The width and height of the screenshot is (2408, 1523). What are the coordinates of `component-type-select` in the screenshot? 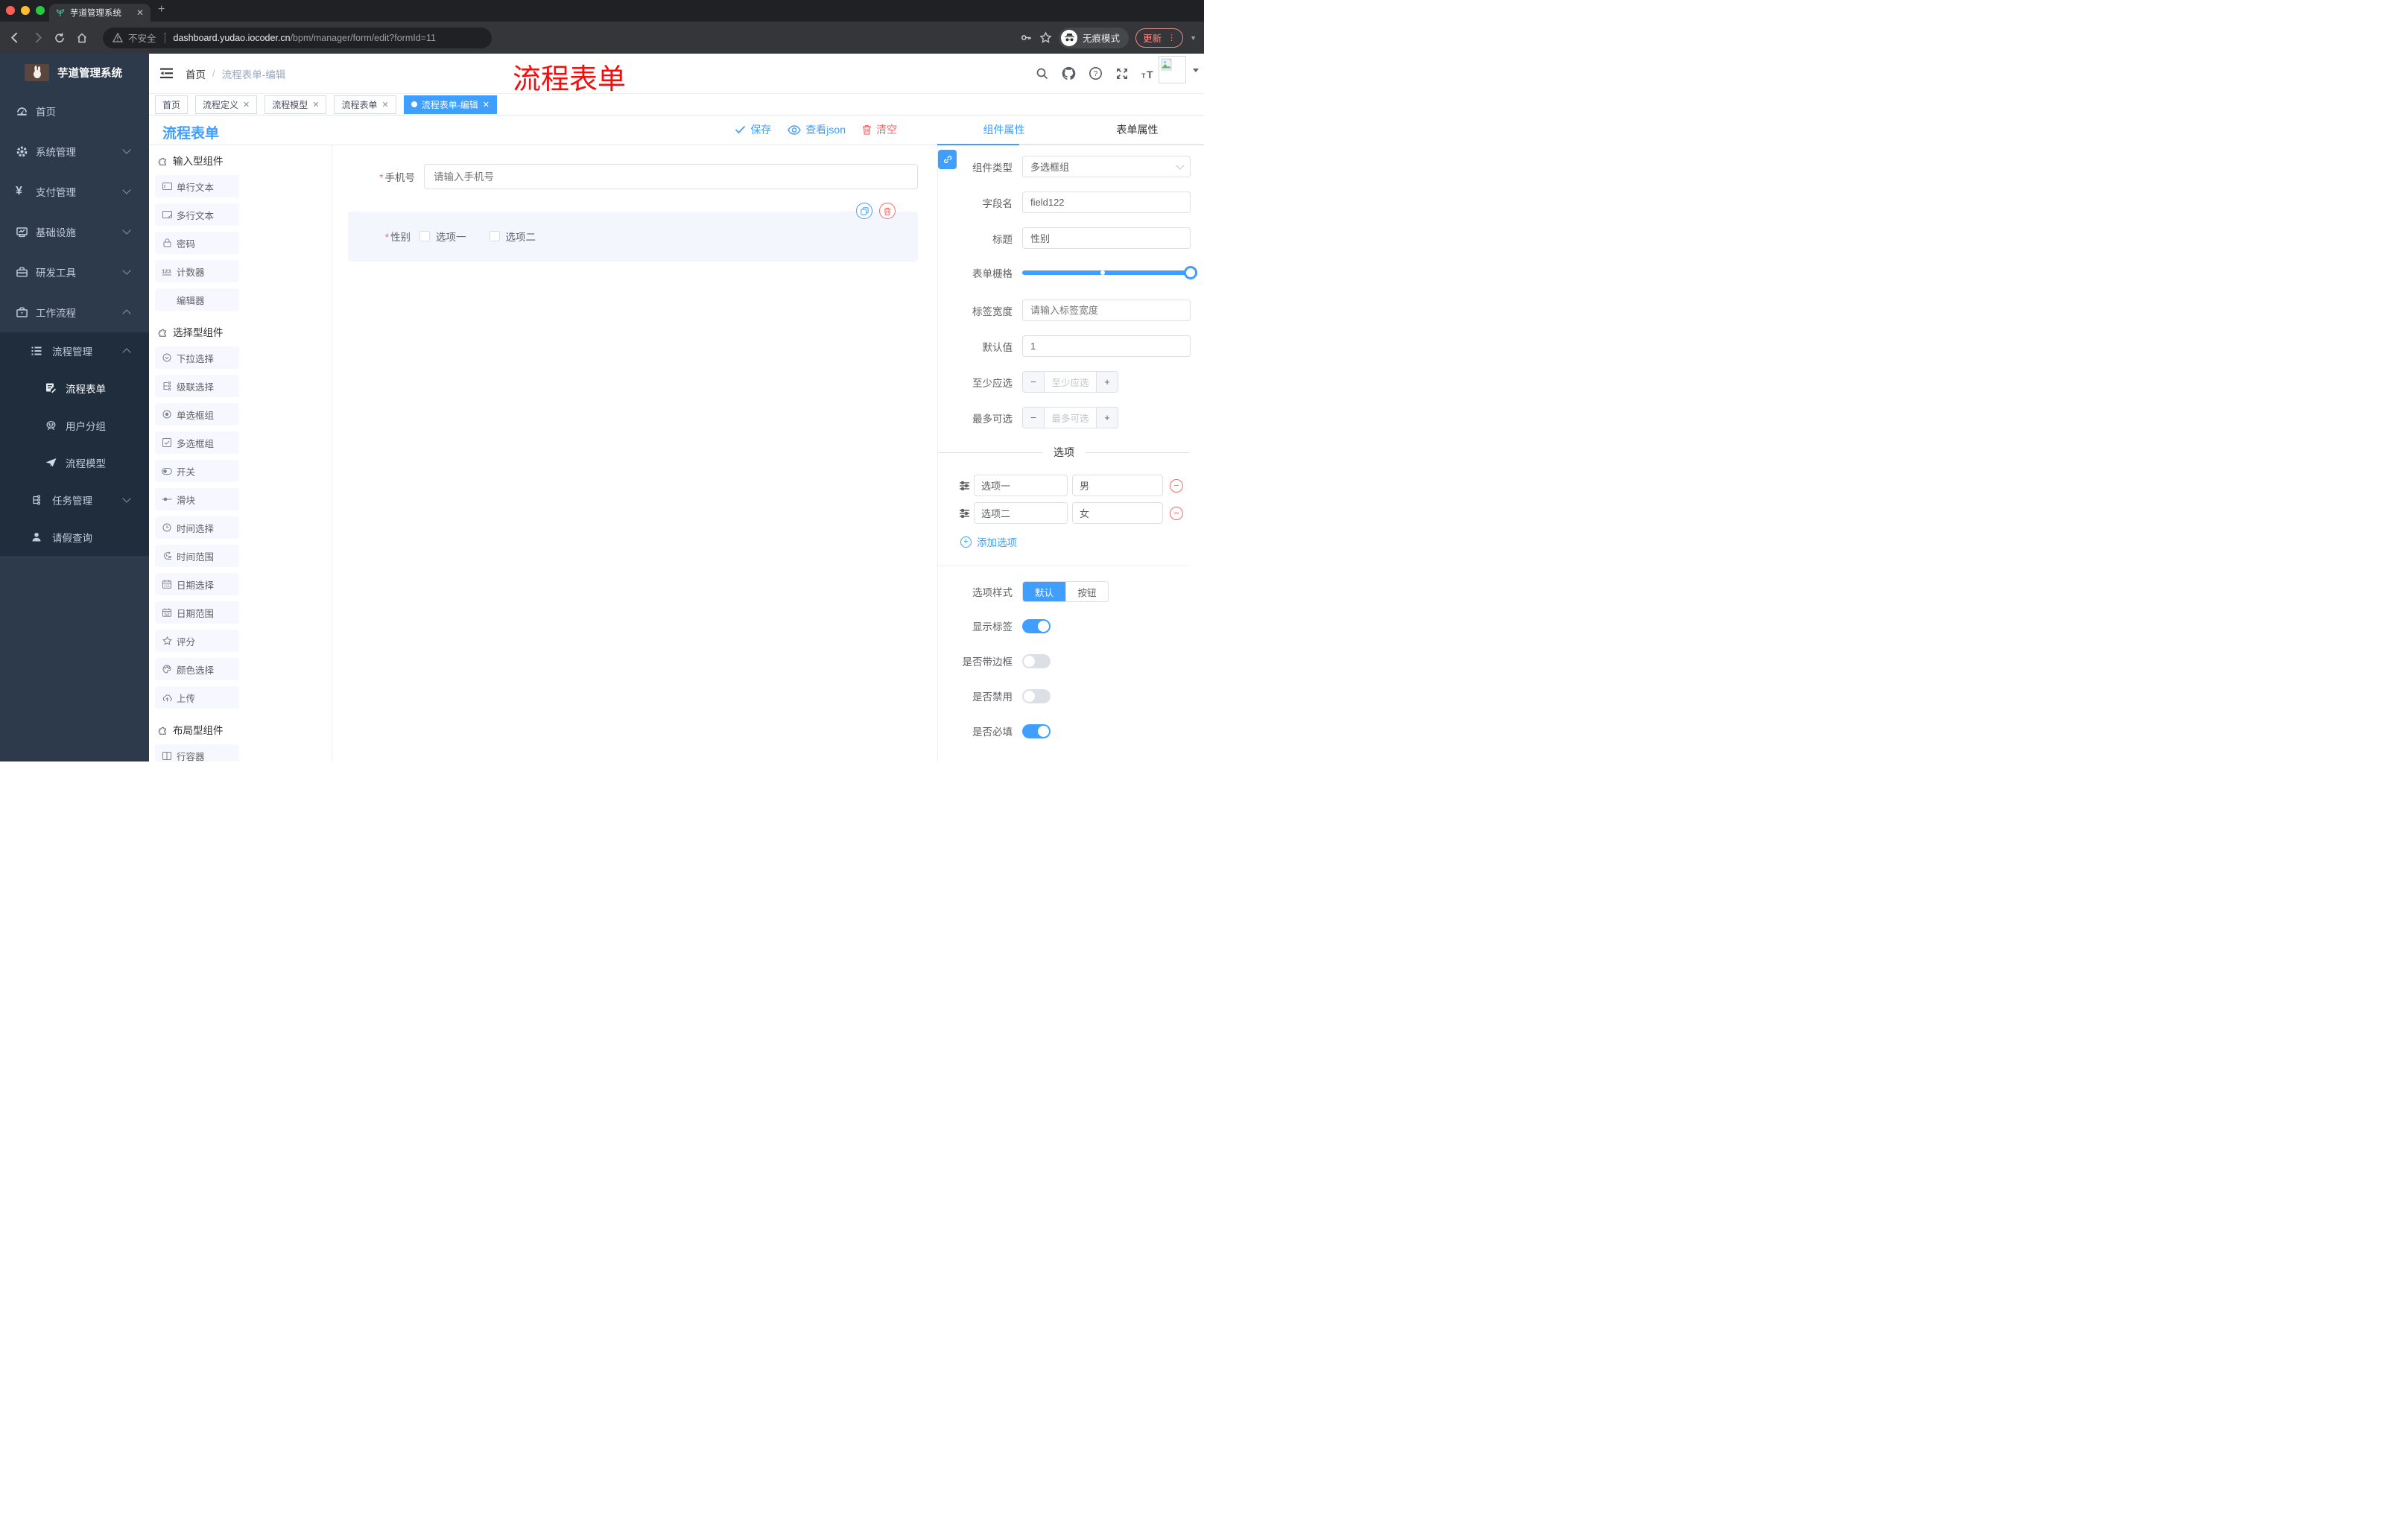 It's located at (1106, 166).